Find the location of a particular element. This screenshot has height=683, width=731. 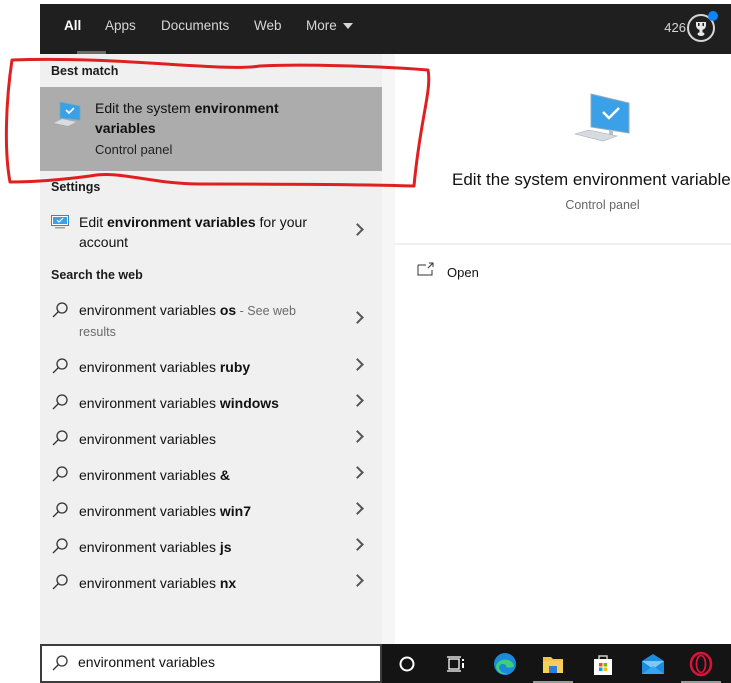

taskbar is located at coordinates (556, 663).